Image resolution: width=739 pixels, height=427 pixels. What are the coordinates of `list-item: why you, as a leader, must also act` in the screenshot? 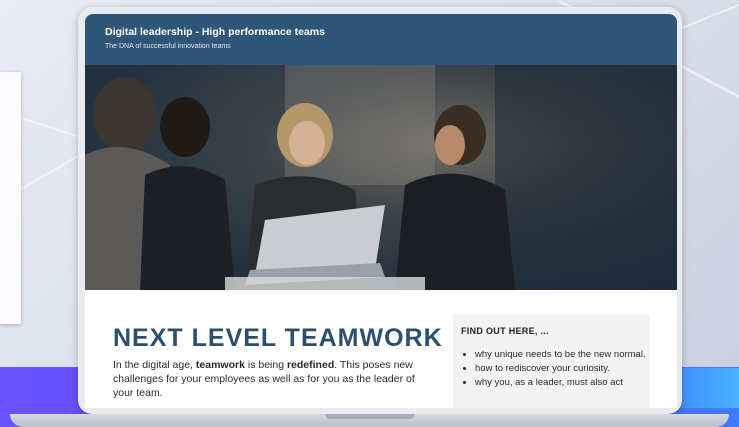 It's located at (562, 382).